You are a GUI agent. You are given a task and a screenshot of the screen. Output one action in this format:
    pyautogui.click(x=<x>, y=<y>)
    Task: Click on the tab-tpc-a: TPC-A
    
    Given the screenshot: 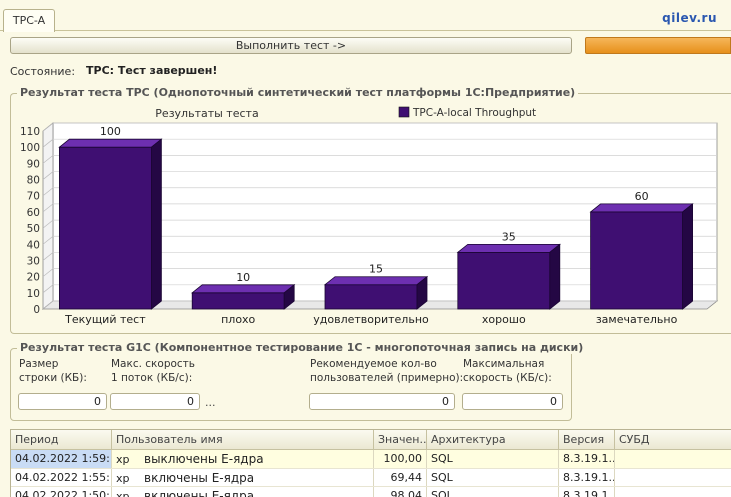 What is the action you would take?
    pyautogui.click(x=29, y=20)
    